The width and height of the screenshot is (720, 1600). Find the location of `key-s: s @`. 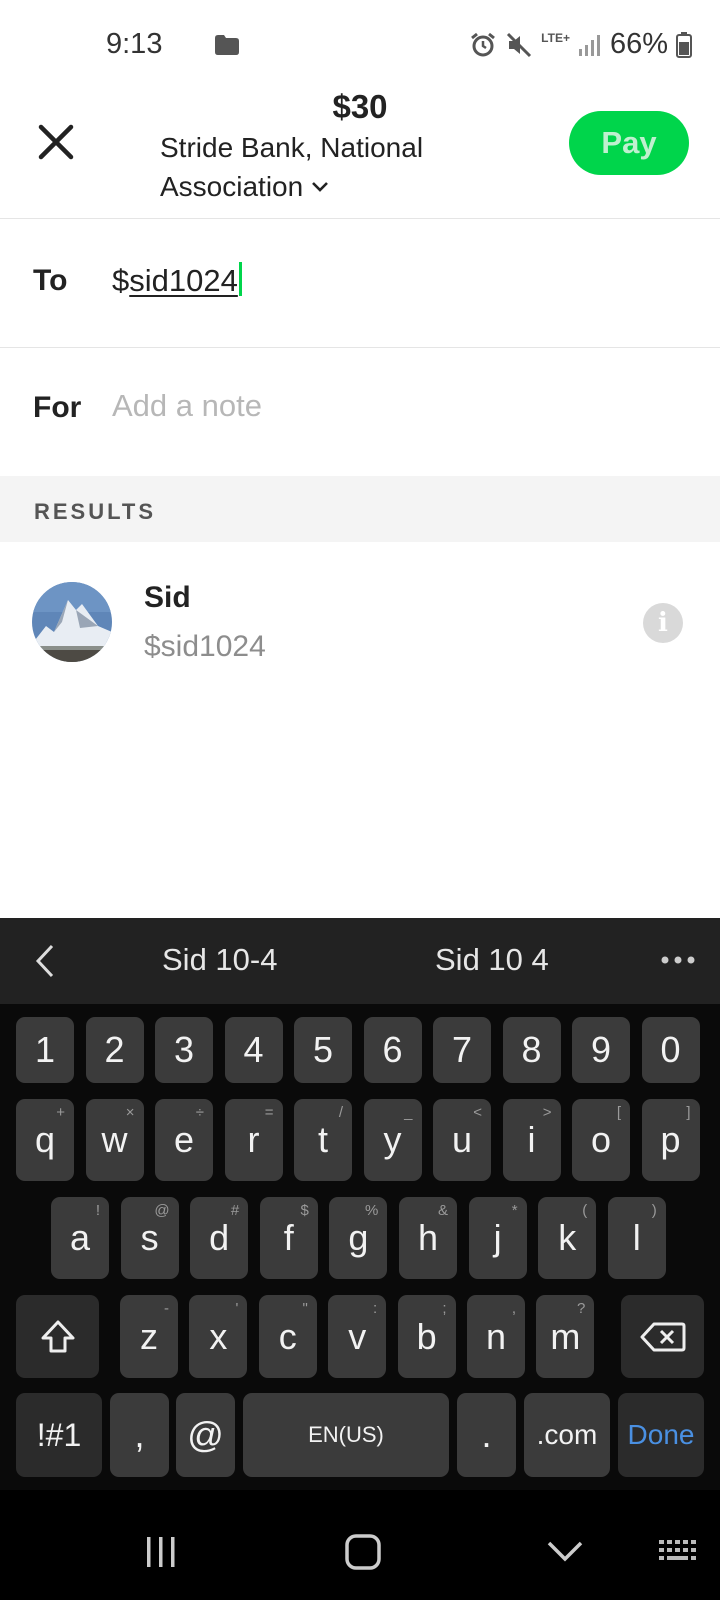

key-s: s @ is located at coordinates (149, 1238).